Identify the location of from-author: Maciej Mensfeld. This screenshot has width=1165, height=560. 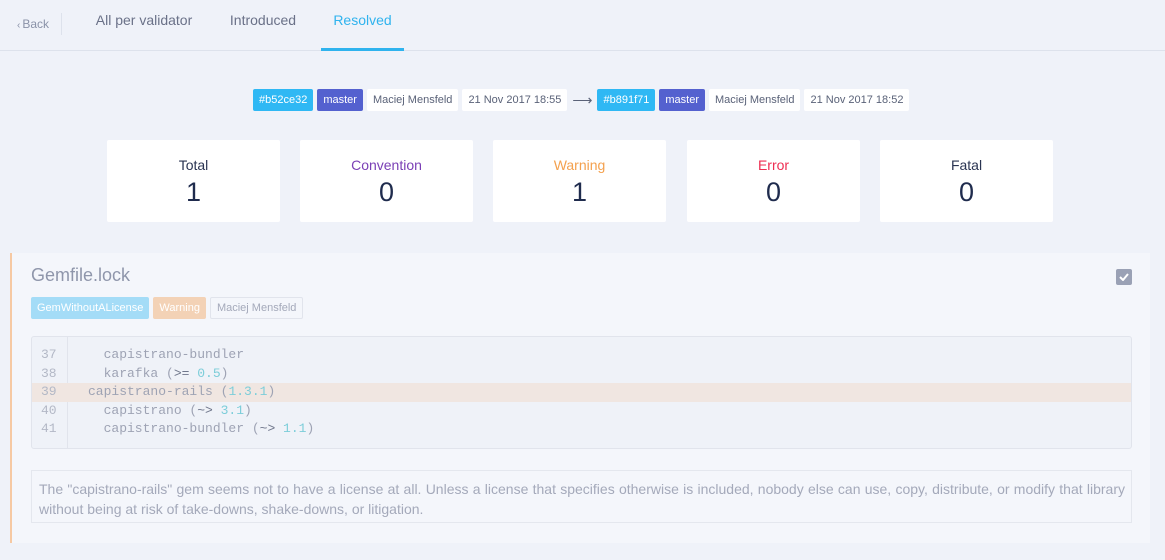
(412, 100).